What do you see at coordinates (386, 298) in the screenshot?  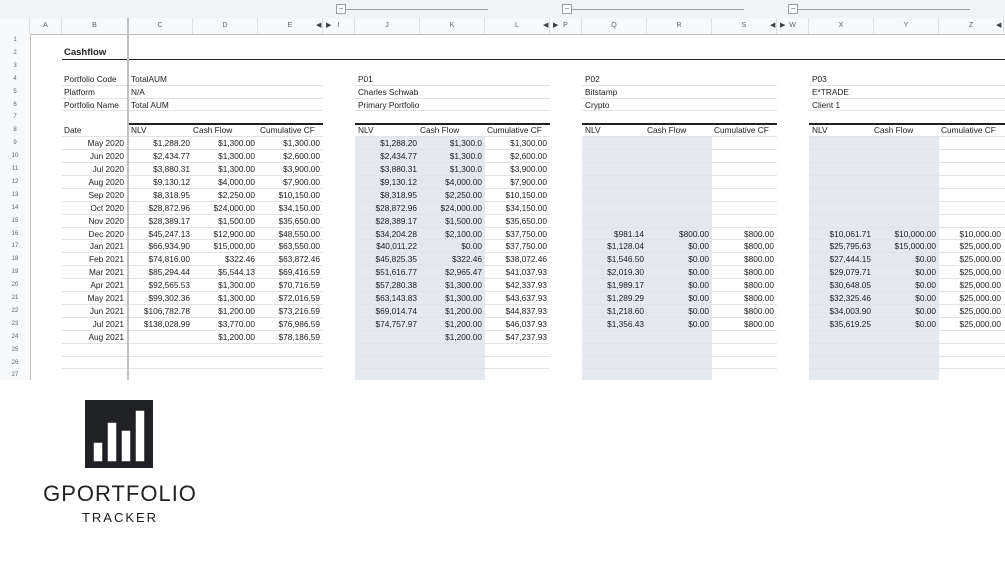 I see `nlv-cell: $63,143.83` at bounding box center [386, 298].